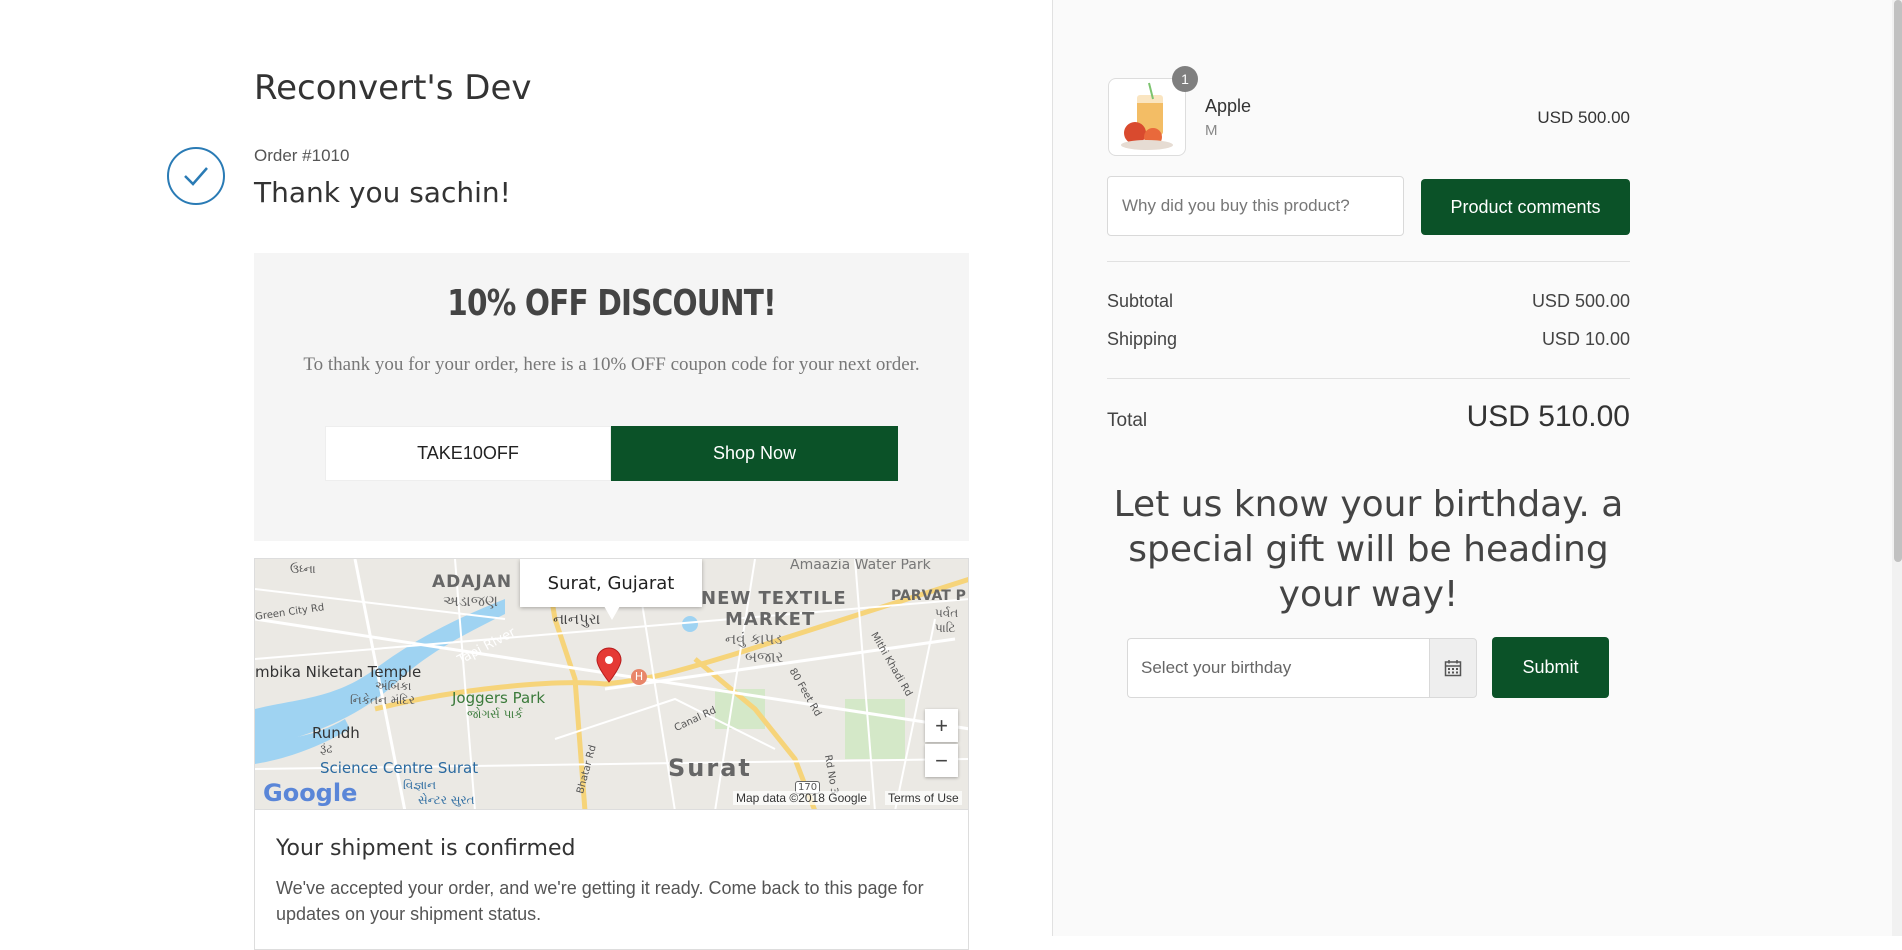 This screenshot has width=1902, height=950. I want to click on subtotal-value: USD 500.00, so click(1580, 301).